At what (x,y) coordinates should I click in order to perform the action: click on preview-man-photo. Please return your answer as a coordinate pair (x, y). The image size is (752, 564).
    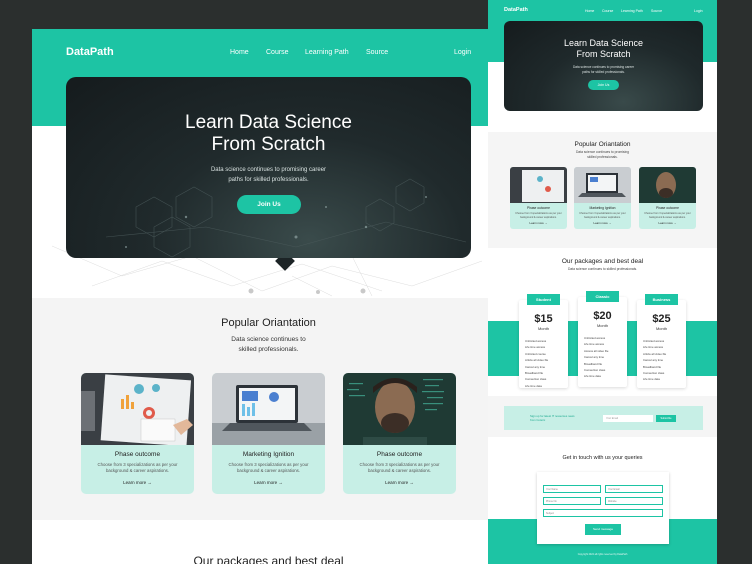
    Looking at the image, I should click on (667, 185).